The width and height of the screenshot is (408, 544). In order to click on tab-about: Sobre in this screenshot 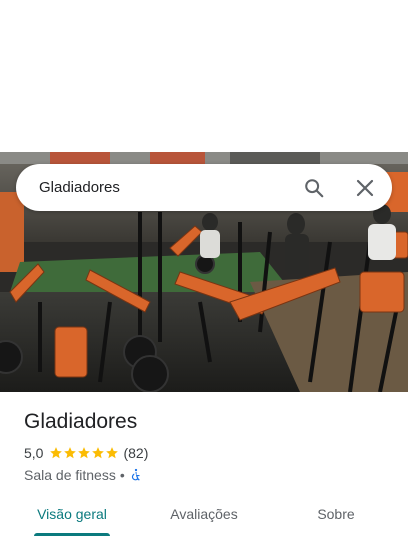, I will do `click(336, 514)`.